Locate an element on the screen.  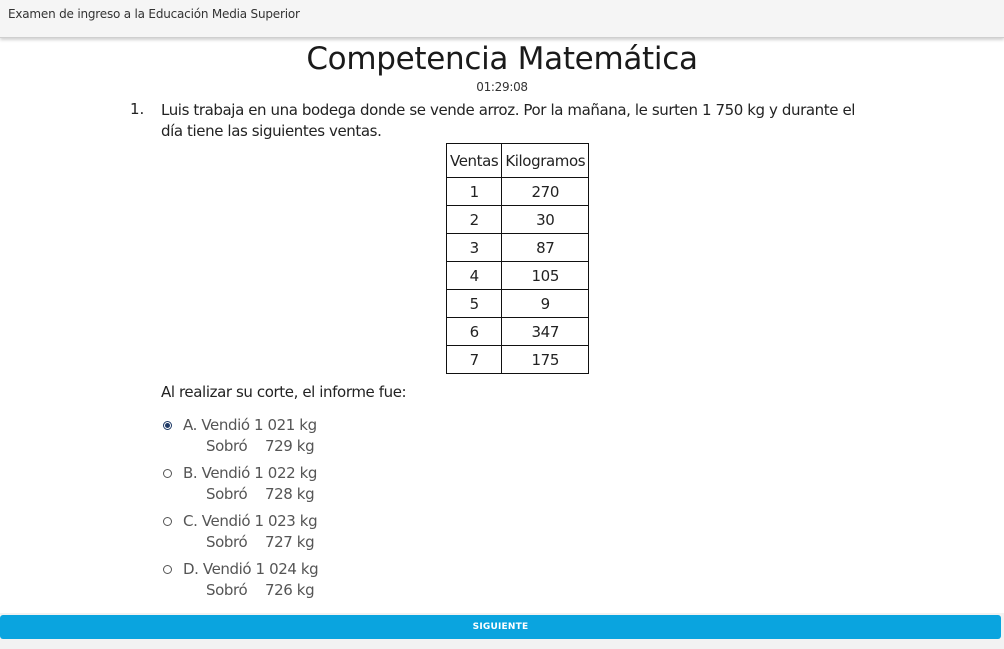
table-cell-kg: 87 is located at coordinates (545, 247).